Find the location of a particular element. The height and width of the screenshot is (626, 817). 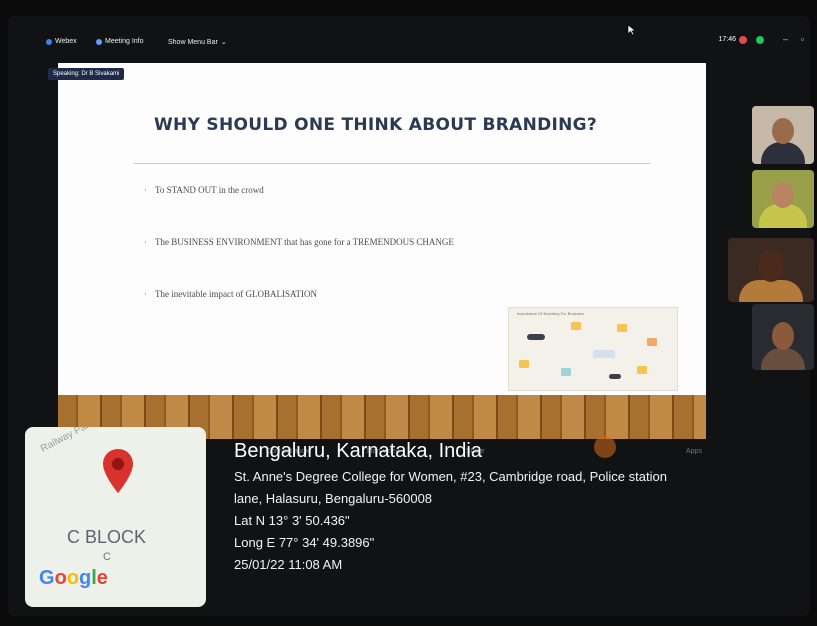

meeting-info-button: Meeting Info is located at coordinates (120, 41).